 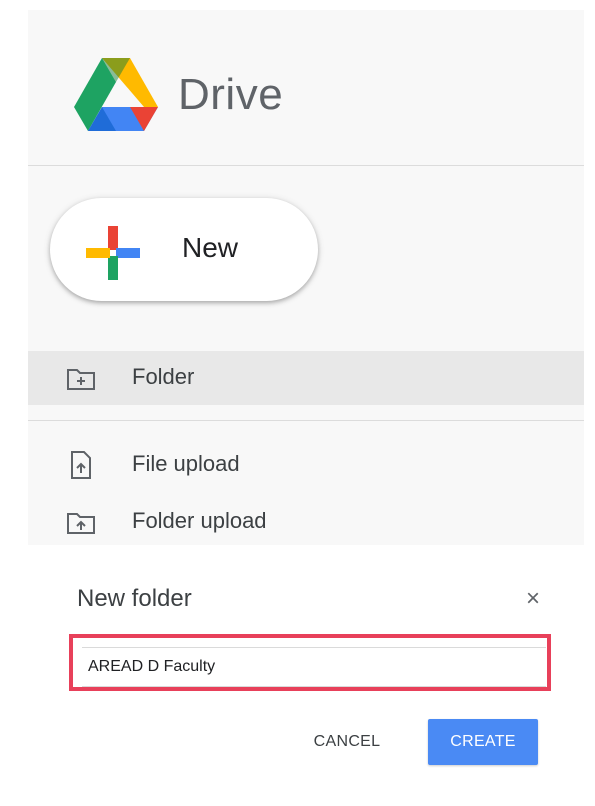 What do you see at coordinates (306, 165) in the screenshot?
I see `header-divider` at bounding box center [306, 165].